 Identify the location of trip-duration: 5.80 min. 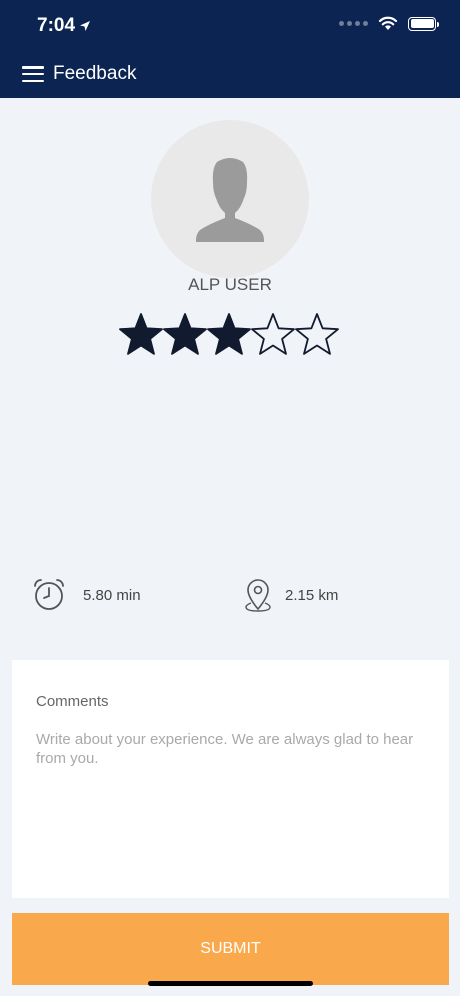
(86, 595).